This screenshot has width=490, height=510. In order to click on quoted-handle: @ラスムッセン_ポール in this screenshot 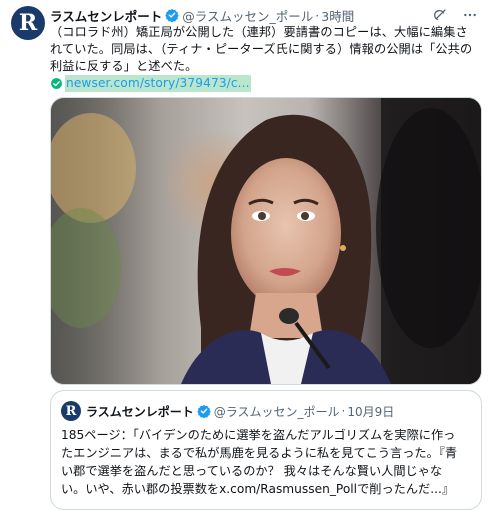, I will do `click(276, 411)`.